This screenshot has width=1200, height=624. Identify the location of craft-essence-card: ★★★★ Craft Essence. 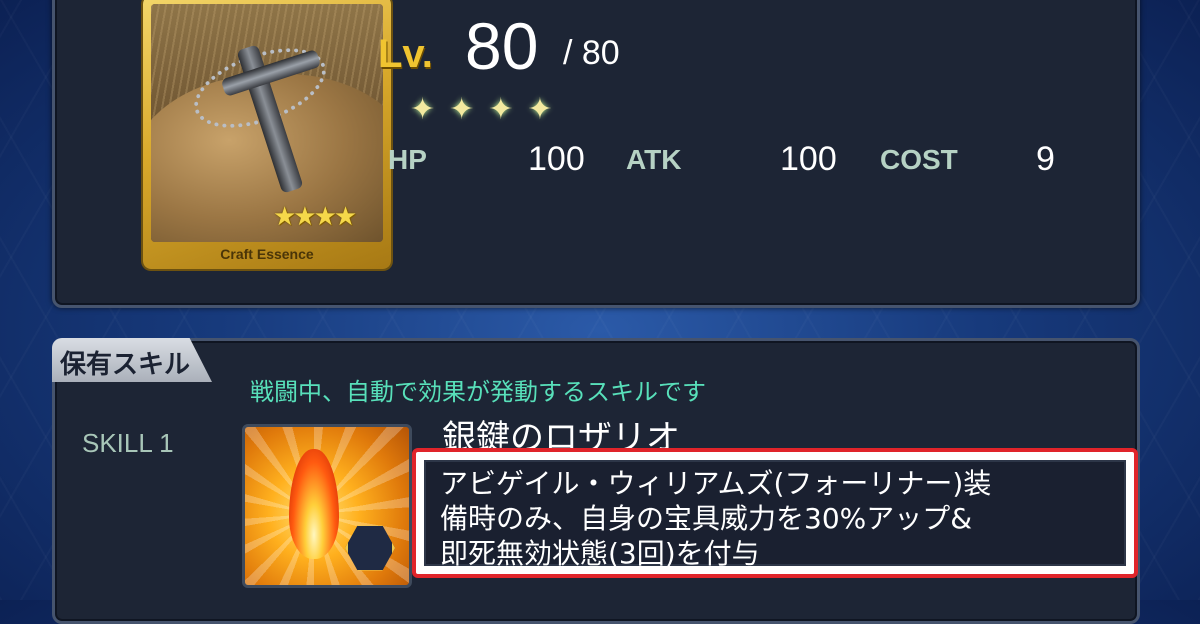
(267, 134).